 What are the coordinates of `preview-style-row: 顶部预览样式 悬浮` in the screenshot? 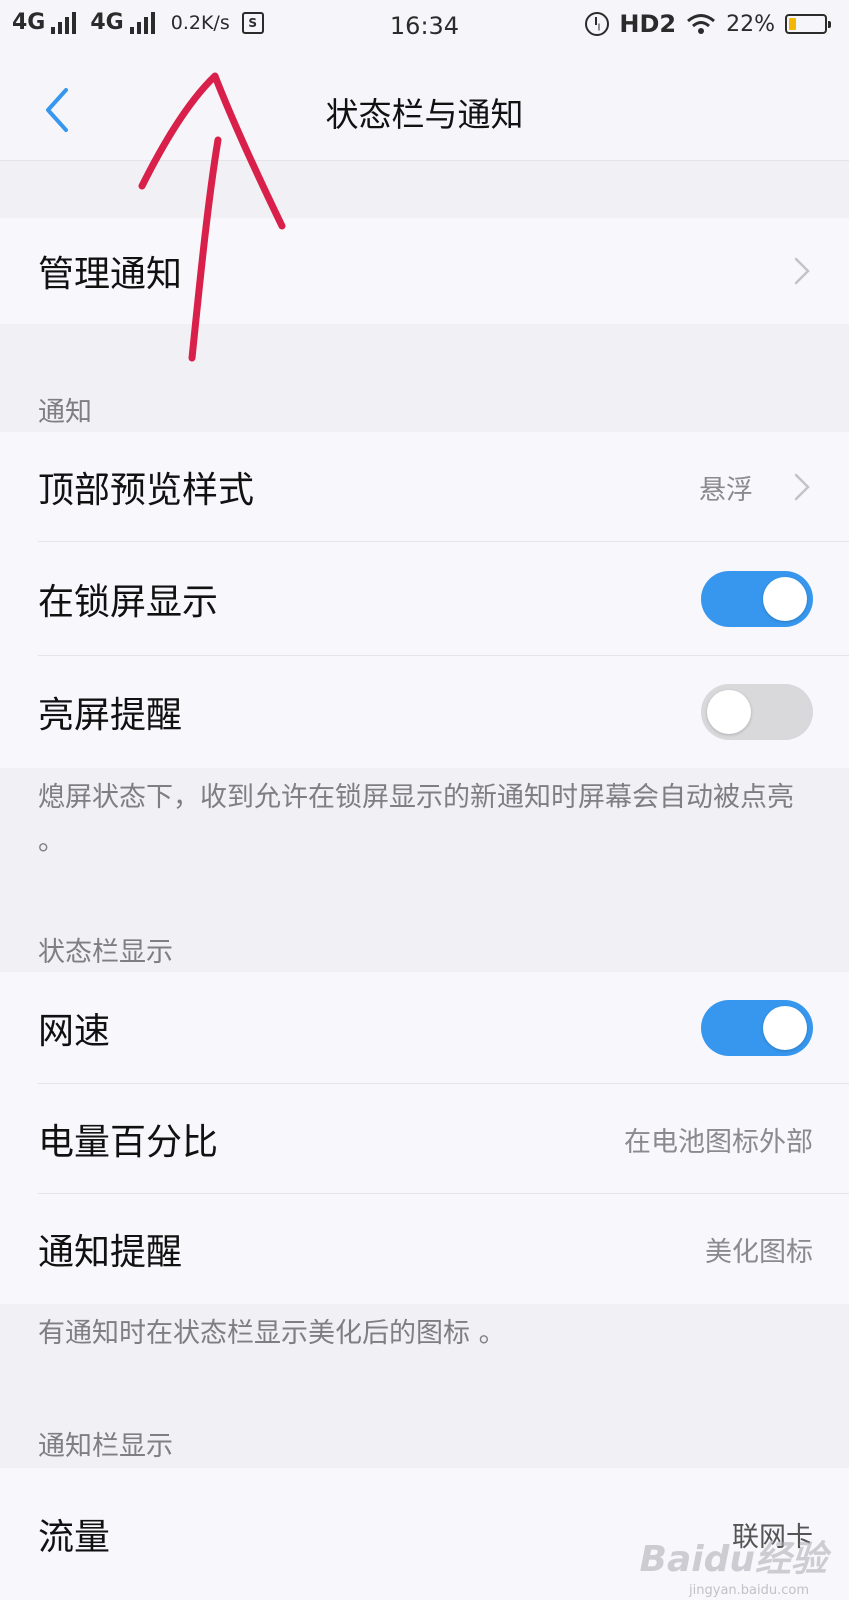 It's located at (424, 487).